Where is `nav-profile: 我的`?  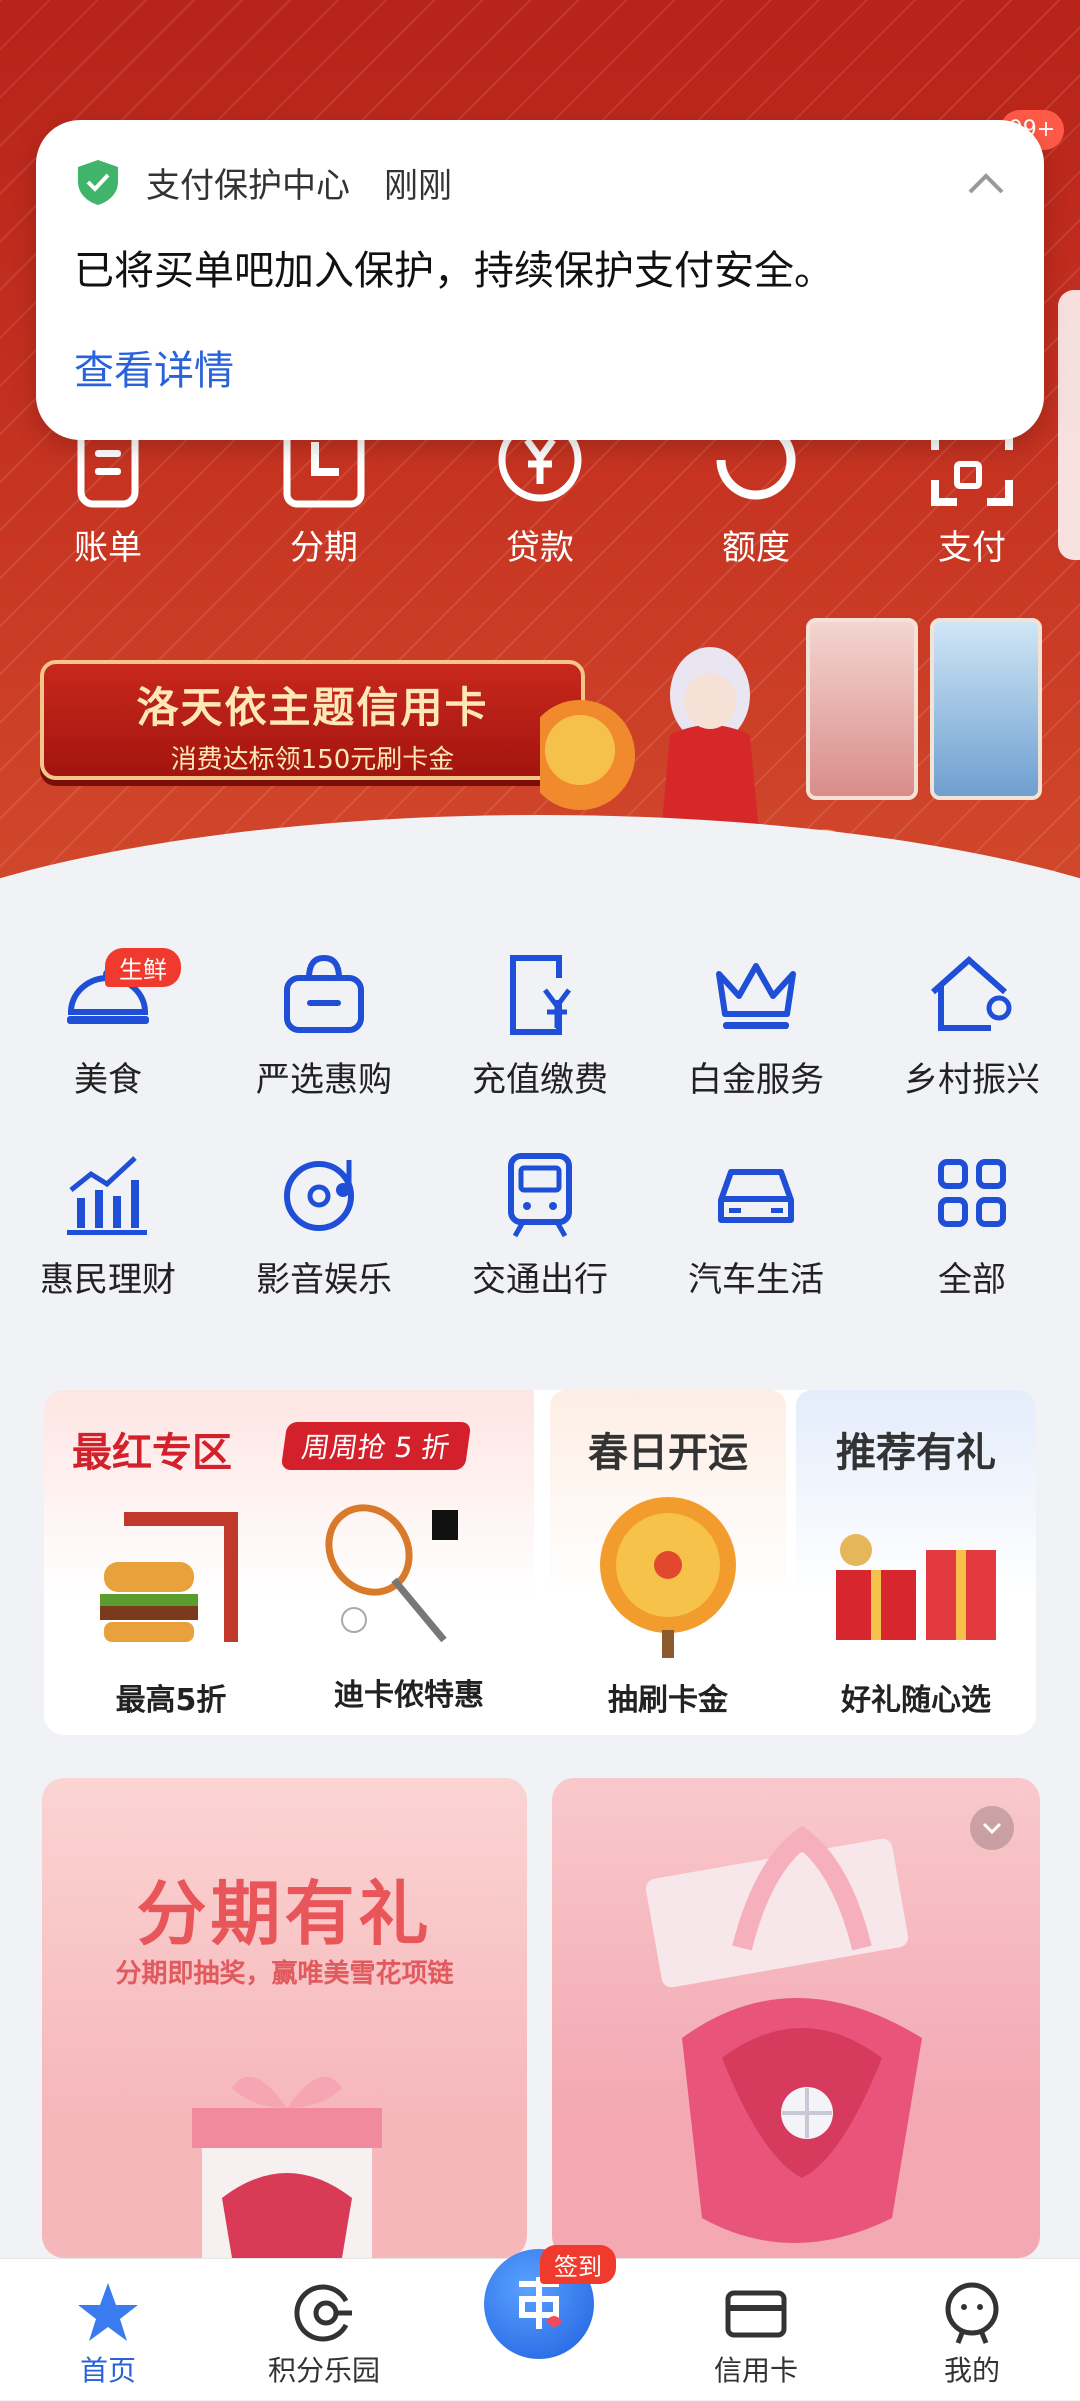 nav-profile: 我的 is located at coordinates (972, 2330).